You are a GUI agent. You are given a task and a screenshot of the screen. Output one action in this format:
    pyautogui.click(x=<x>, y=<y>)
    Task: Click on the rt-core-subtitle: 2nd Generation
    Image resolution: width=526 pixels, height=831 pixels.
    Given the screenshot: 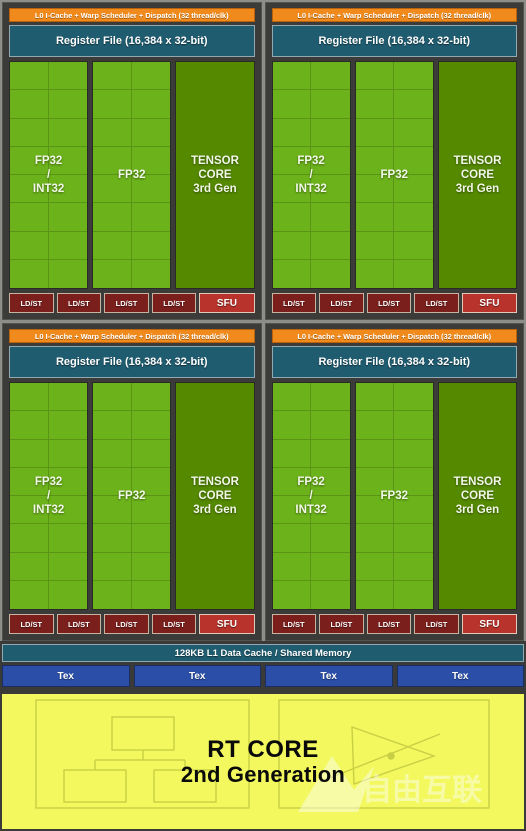 What is the action you would take?
    pyautogui.click(x=263, y=774)
    